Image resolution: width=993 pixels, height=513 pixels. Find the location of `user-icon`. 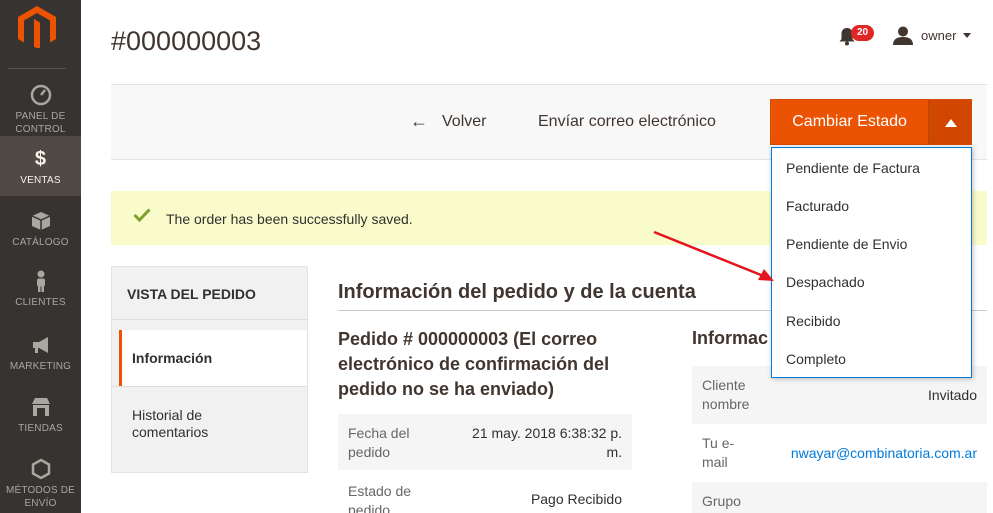

user-icon is located at coordinates (903, 35).